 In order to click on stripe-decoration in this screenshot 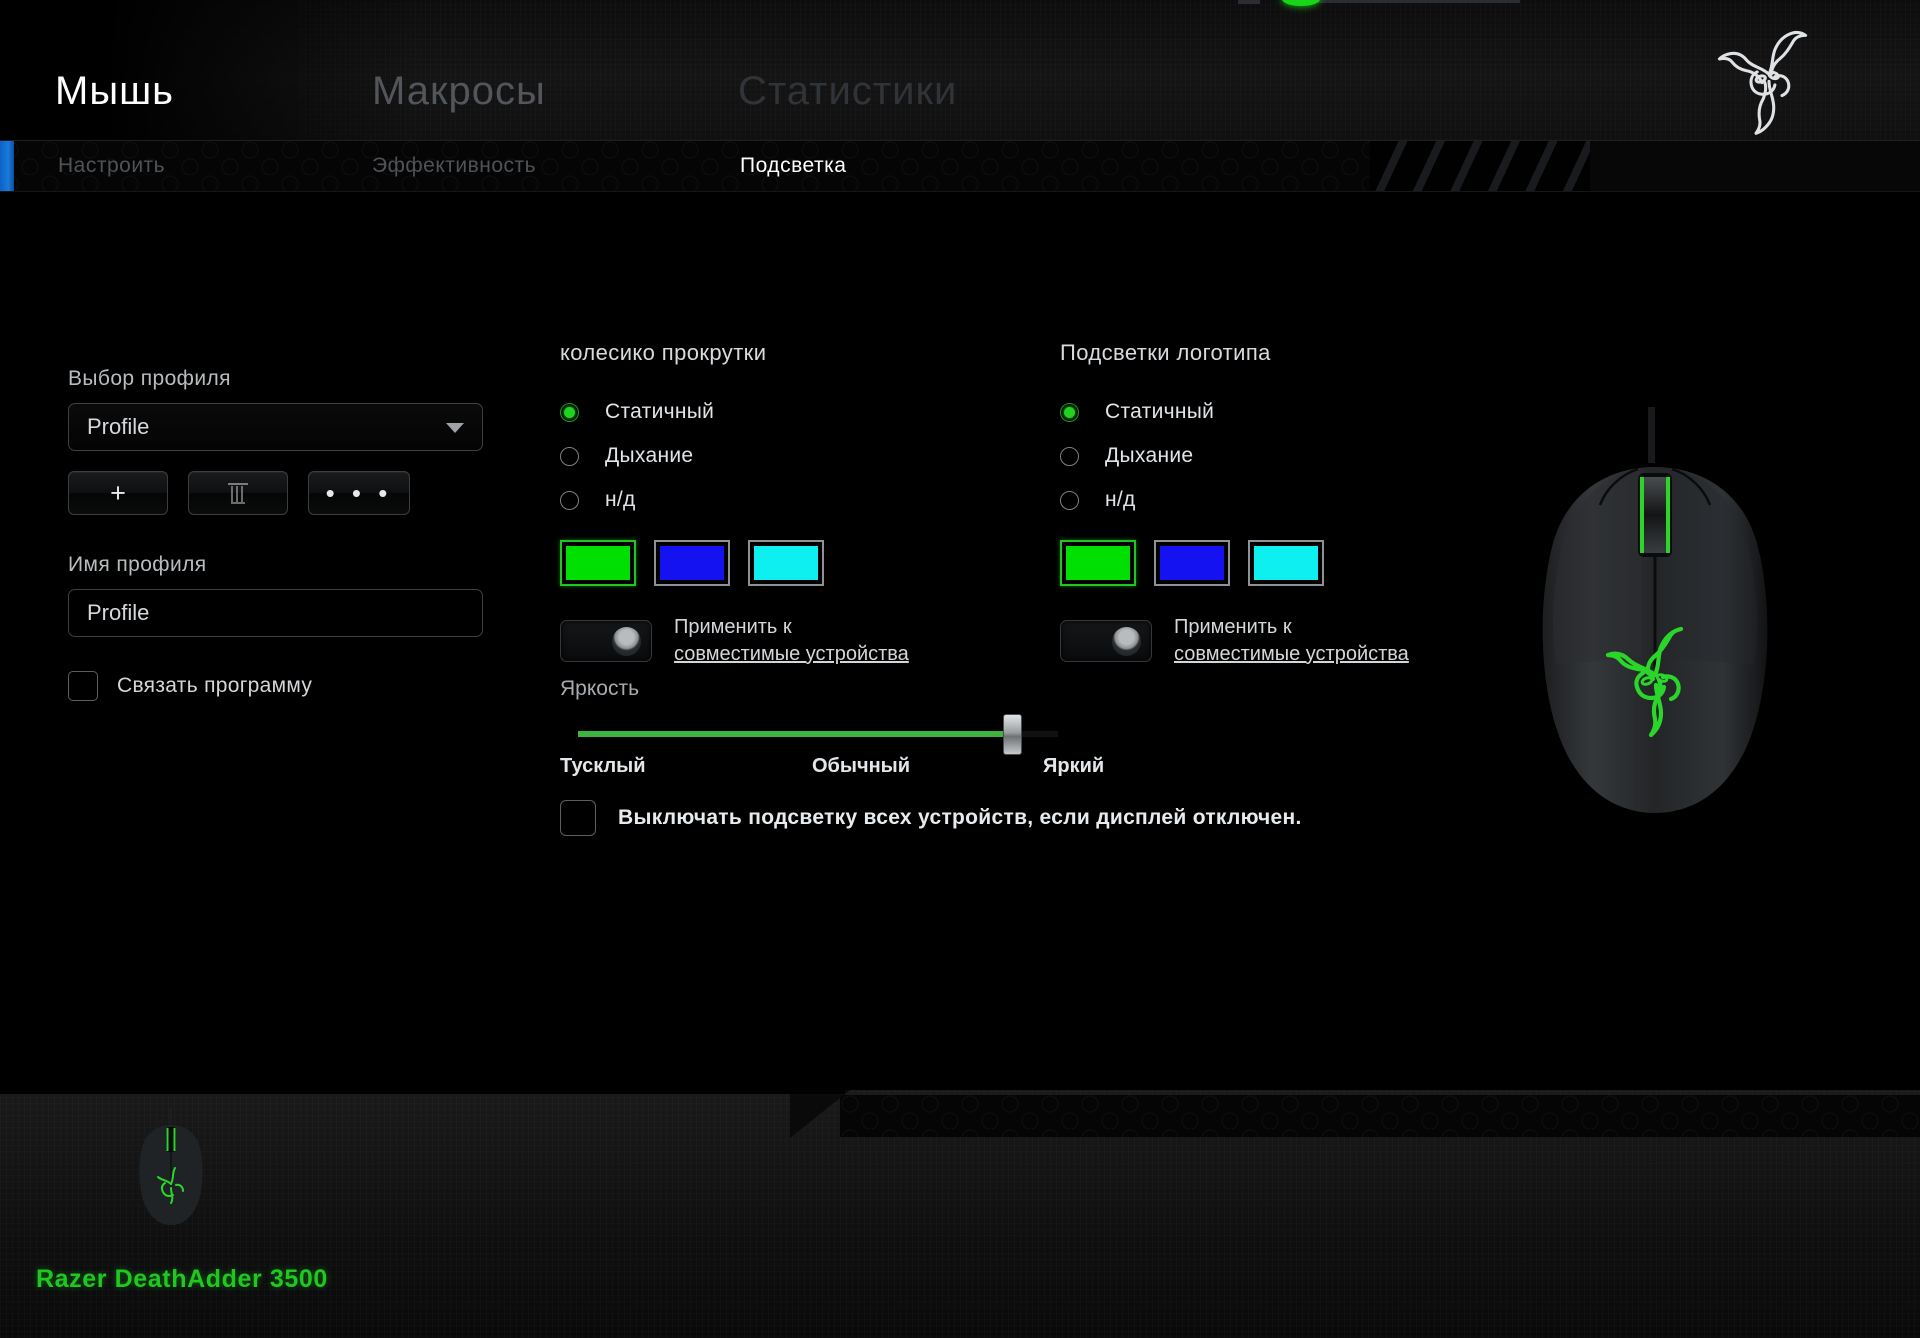, I will do `click(1480, 166)`.